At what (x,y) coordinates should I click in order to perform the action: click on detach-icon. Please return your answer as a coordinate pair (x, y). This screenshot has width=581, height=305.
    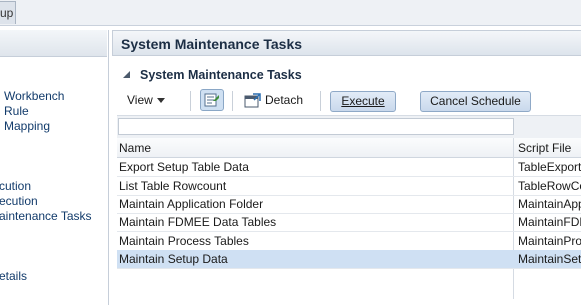
    Looking at the image, I should click on (252, 100).